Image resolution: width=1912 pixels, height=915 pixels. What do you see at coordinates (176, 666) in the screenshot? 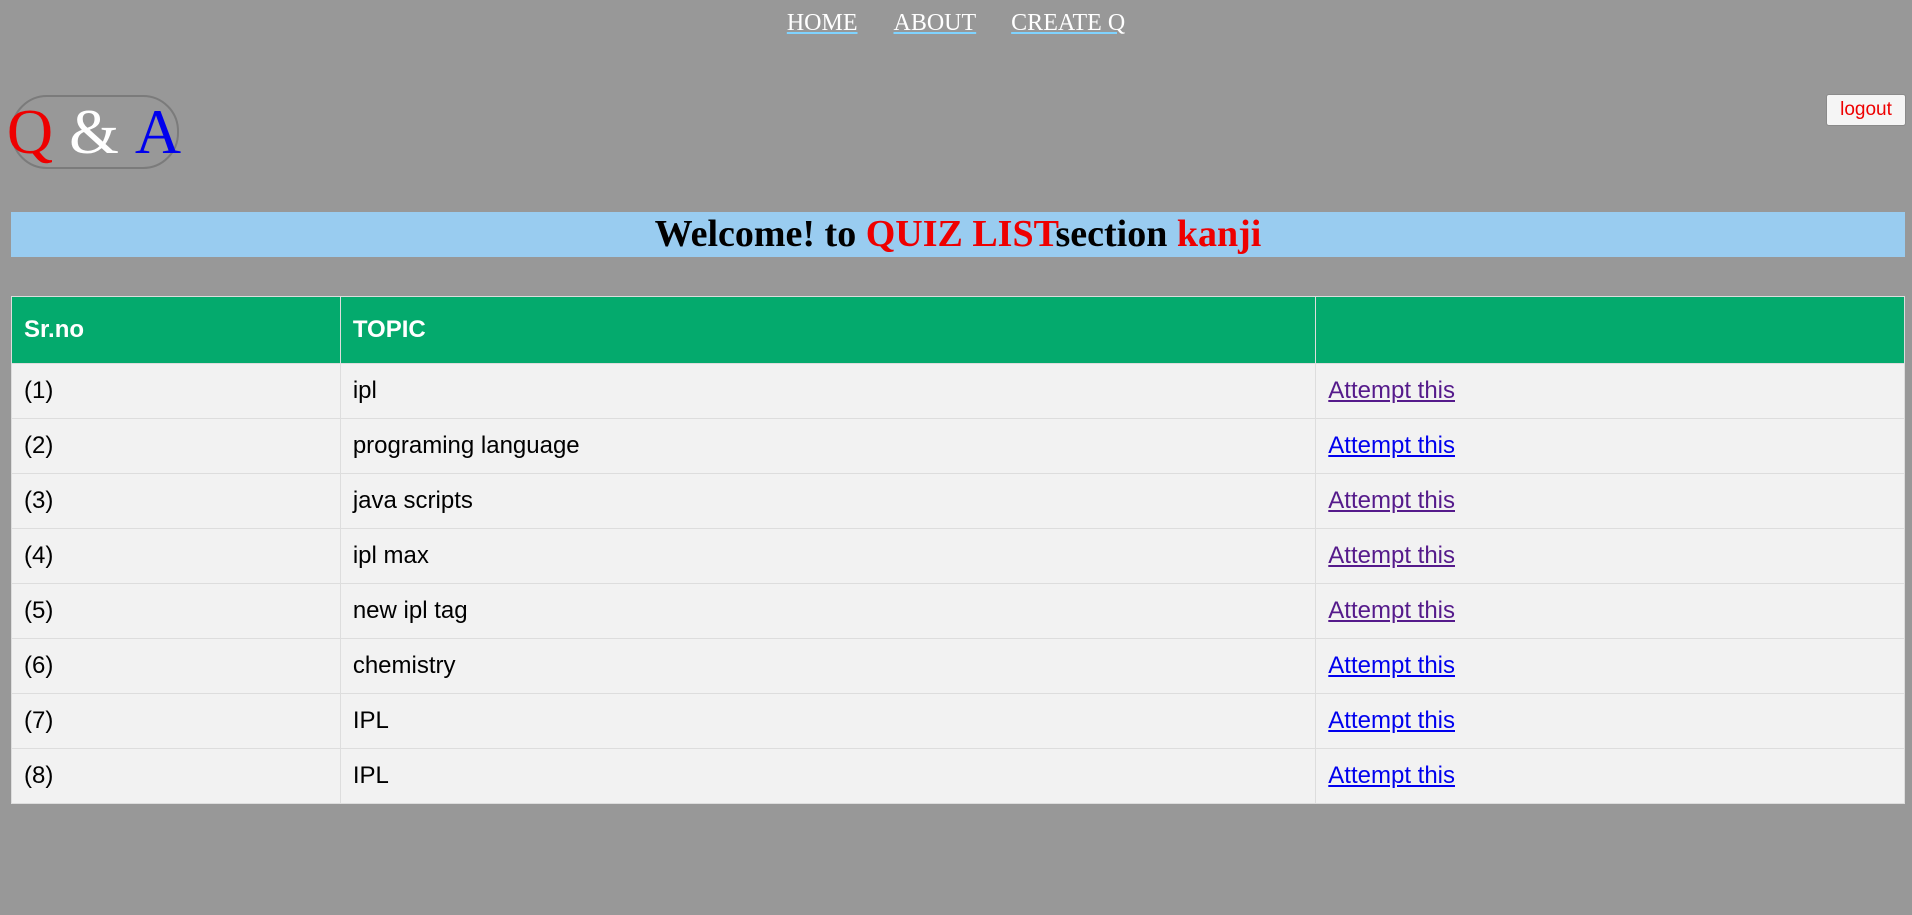
I see `row-sr-no: (6)` at bounding box center [176, 666].